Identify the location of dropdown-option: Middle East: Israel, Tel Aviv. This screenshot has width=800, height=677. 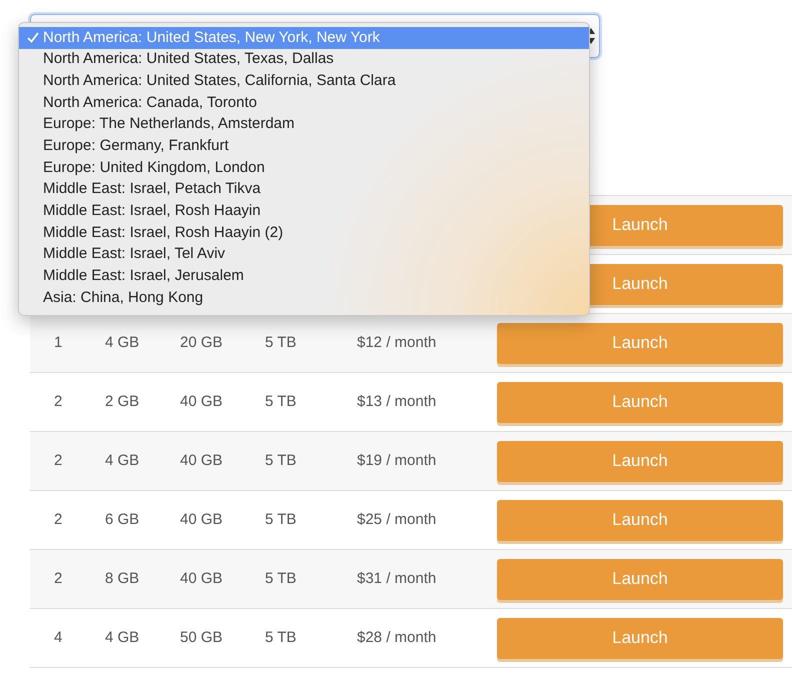
(304, 255).